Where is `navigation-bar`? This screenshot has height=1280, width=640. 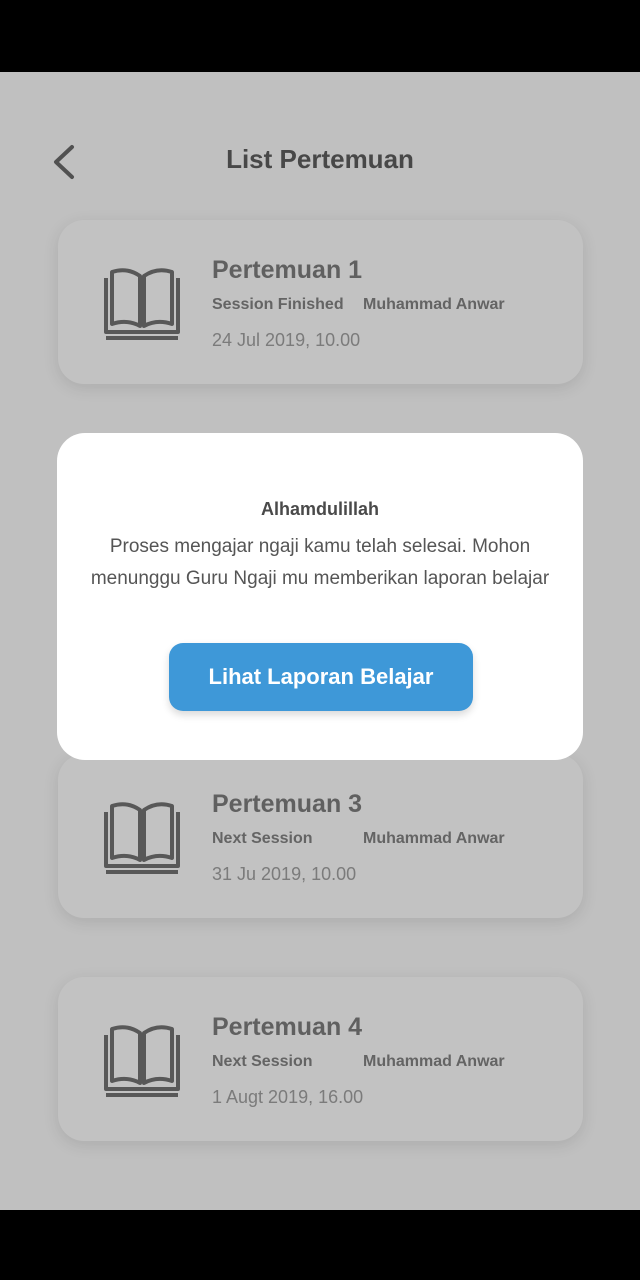 navigation-bar is located at coordinates (320, 1245).